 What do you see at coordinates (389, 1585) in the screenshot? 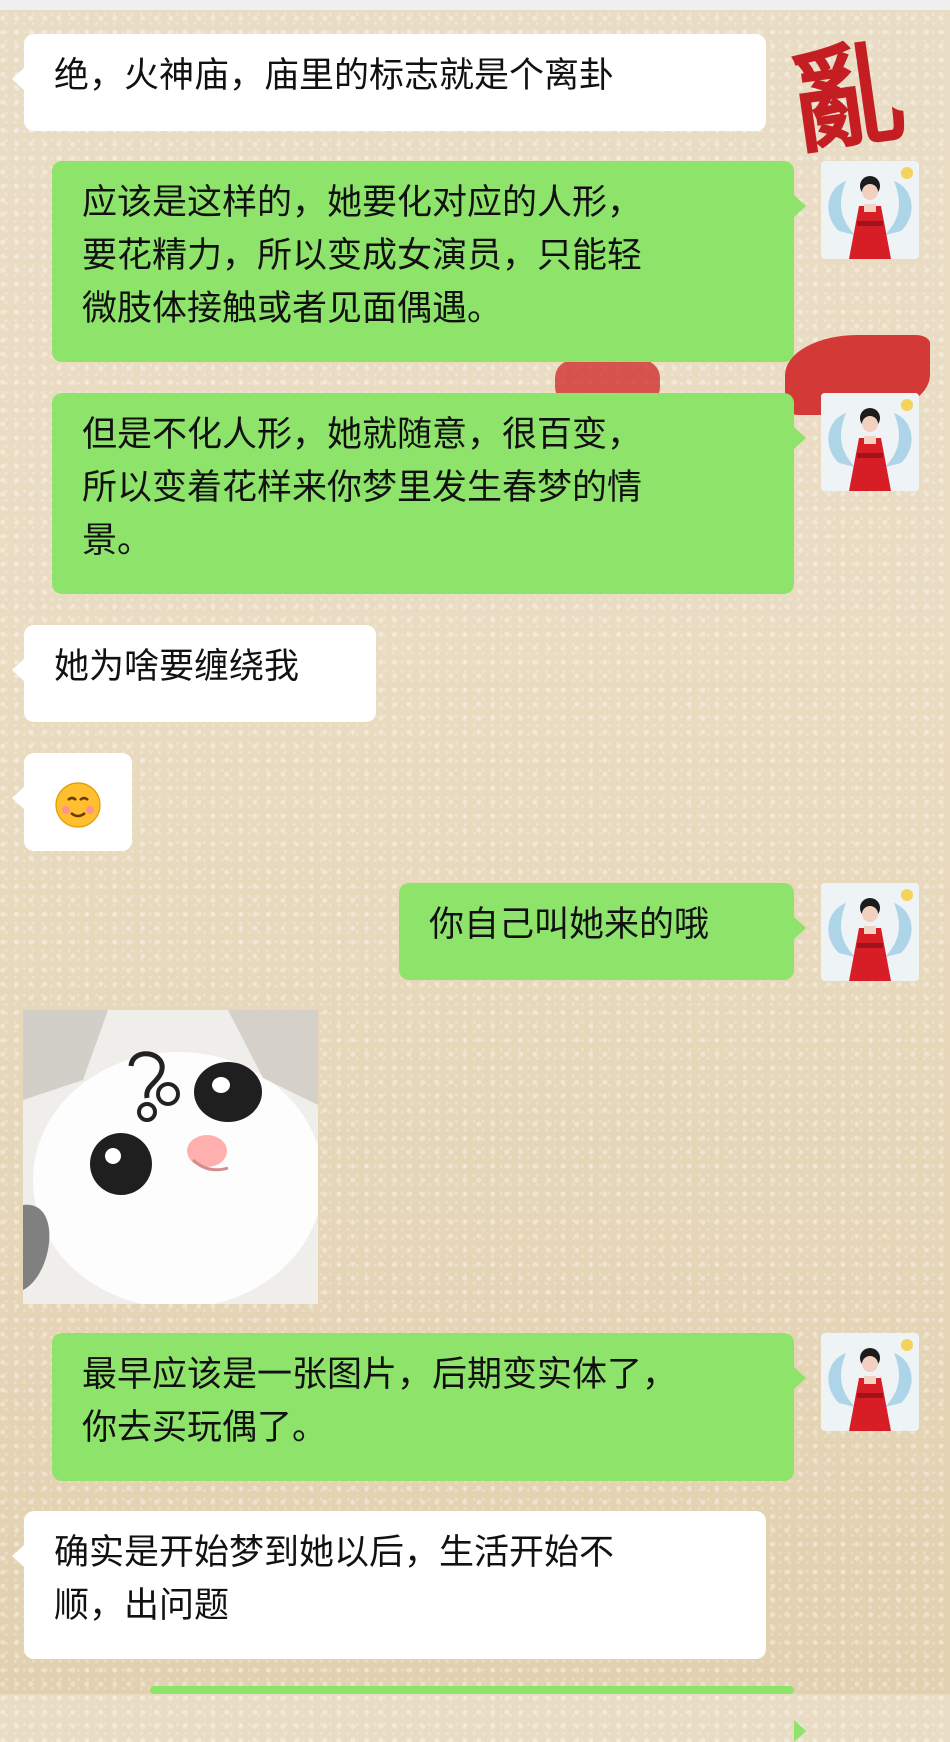
I see `incoming-message: 确实是开始梦到她以后，生活开始不 顺，出问题` at bounding box center [389, 1585].